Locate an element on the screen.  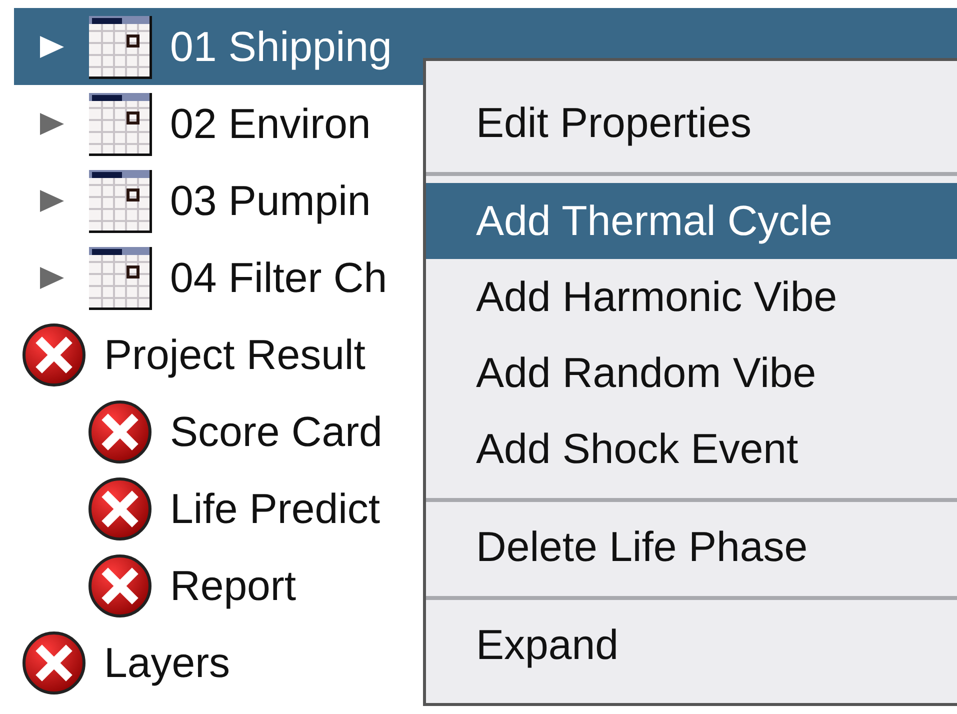
tree-label: Score Card is located at coordinates (276, 432).